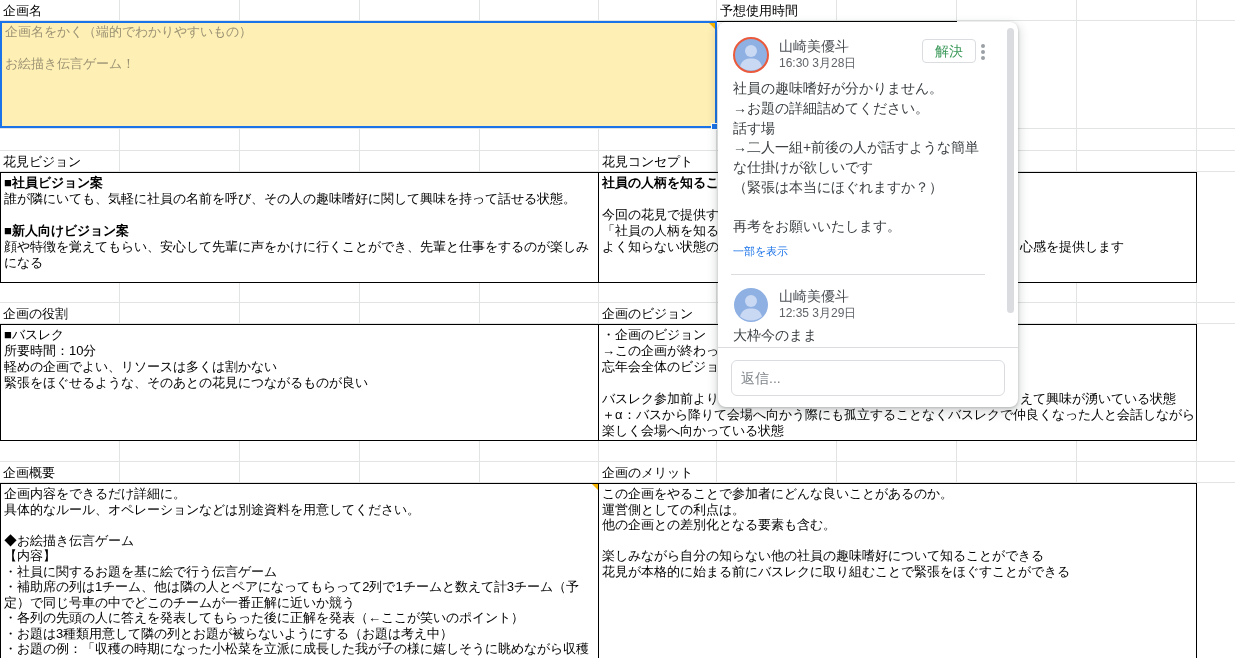 Image resolution: width=1235 pixels, height=658 pixels. What do you see at coordinates (754, 128) in the screenshot?
I see `comment-text: 話す場` at bounding box center [754, 128].